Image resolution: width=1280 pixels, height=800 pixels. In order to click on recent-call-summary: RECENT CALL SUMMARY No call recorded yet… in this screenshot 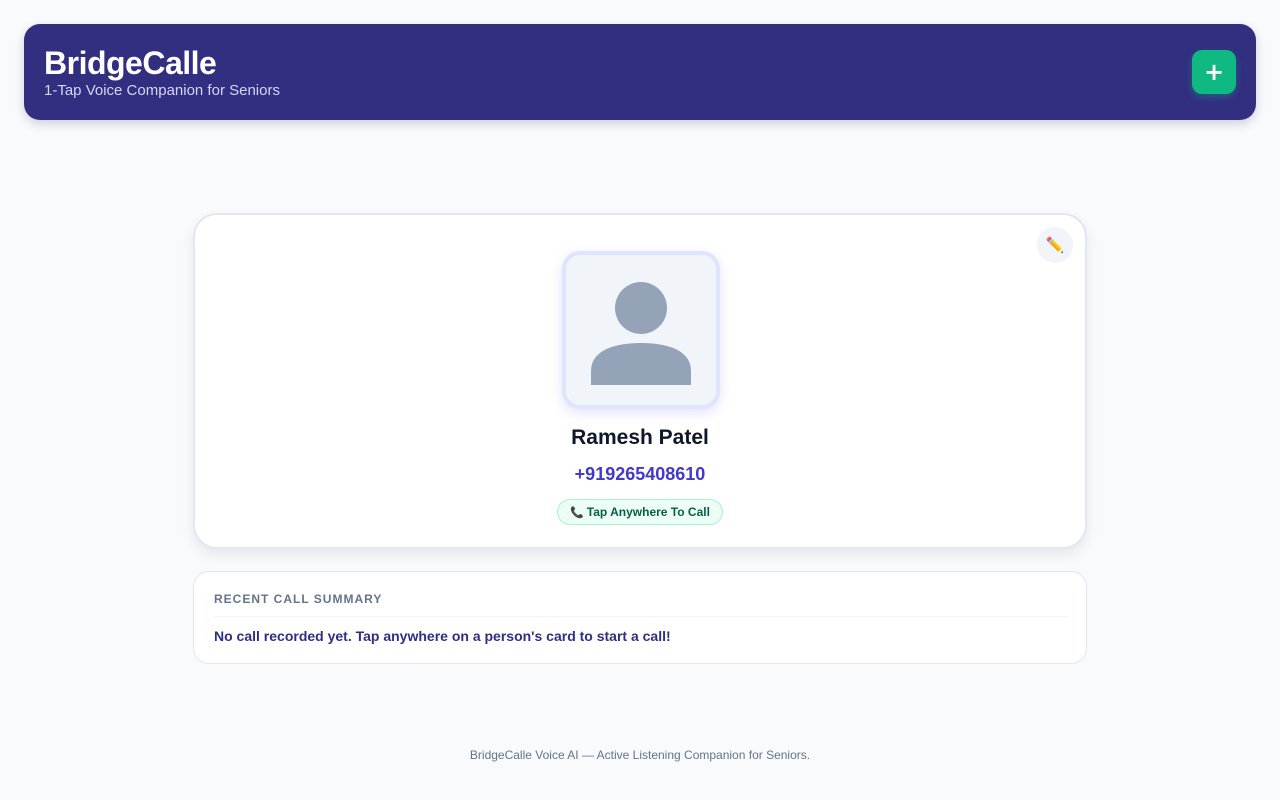, I will do `click(640, 617)`.